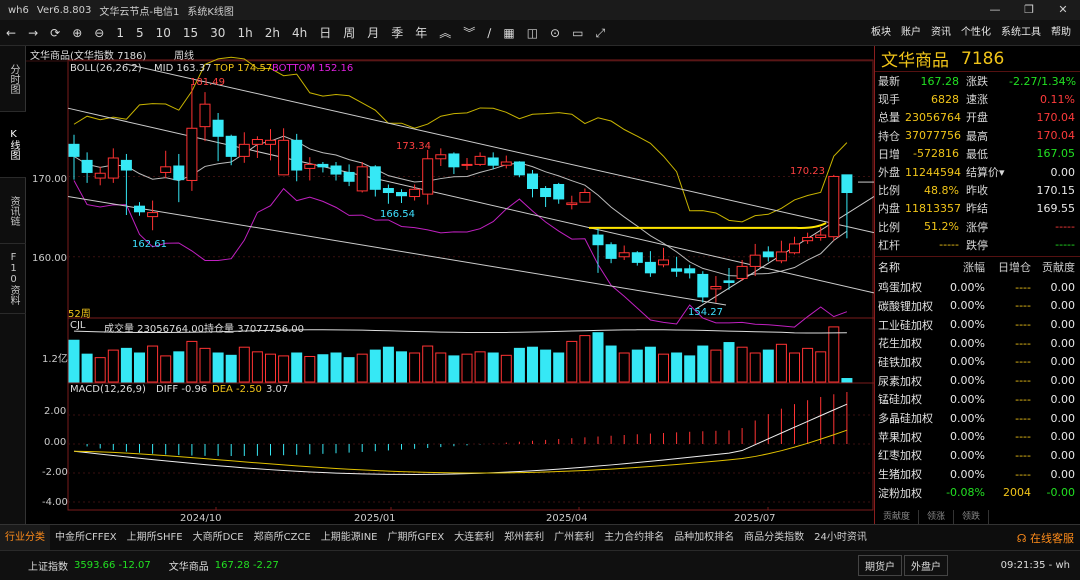  I want to click on period-15: 15, so click(190, 33).